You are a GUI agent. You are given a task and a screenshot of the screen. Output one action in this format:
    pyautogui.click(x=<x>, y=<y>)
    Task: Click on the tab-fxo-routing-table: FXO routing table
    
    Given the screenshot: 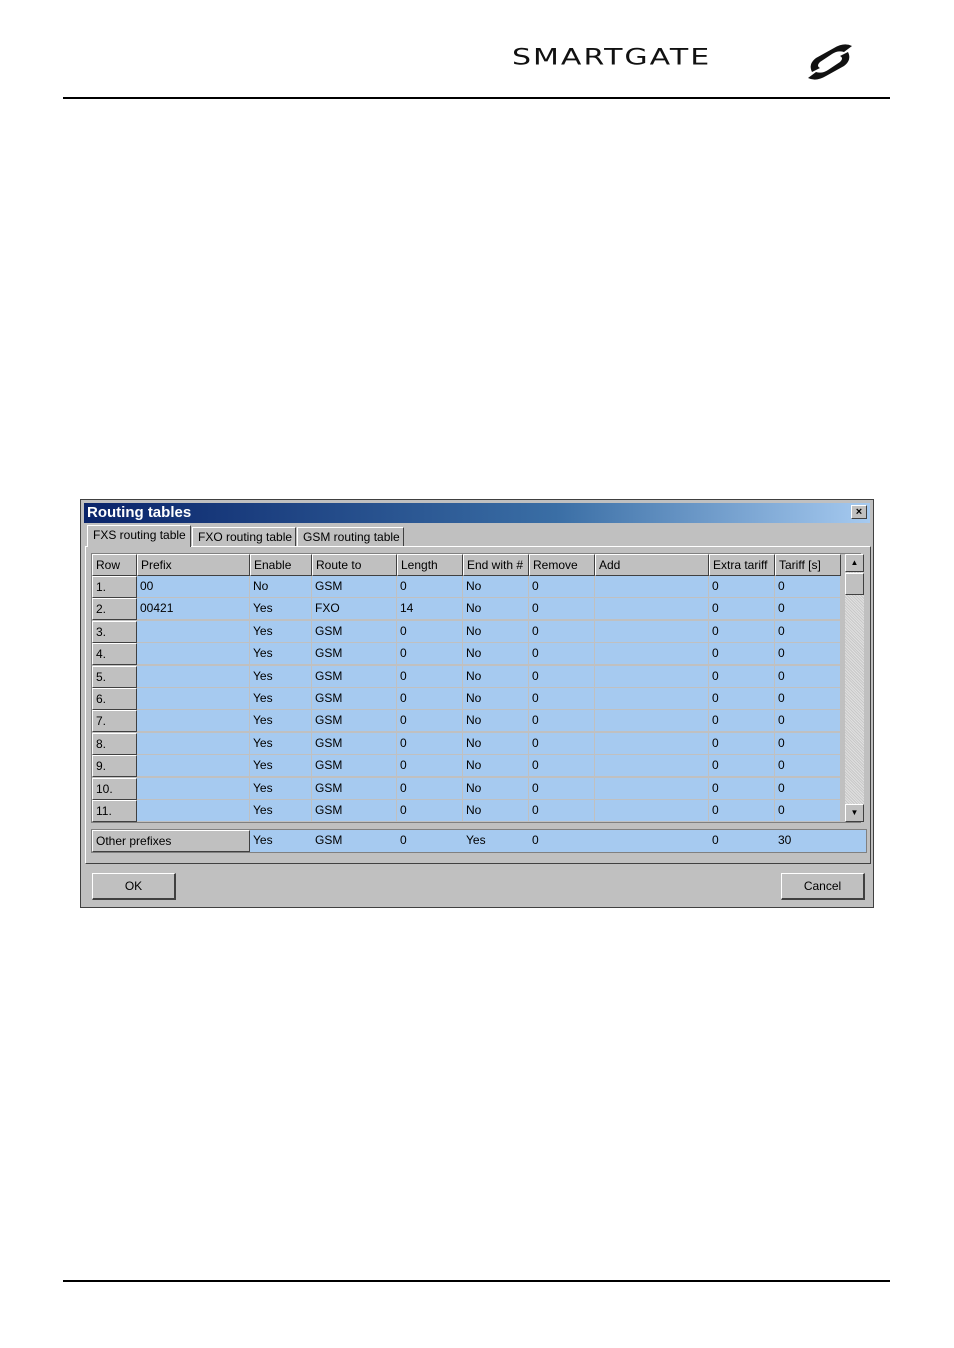 What is the action you would take?
    pyautogui.click(x=244, y=537)
    